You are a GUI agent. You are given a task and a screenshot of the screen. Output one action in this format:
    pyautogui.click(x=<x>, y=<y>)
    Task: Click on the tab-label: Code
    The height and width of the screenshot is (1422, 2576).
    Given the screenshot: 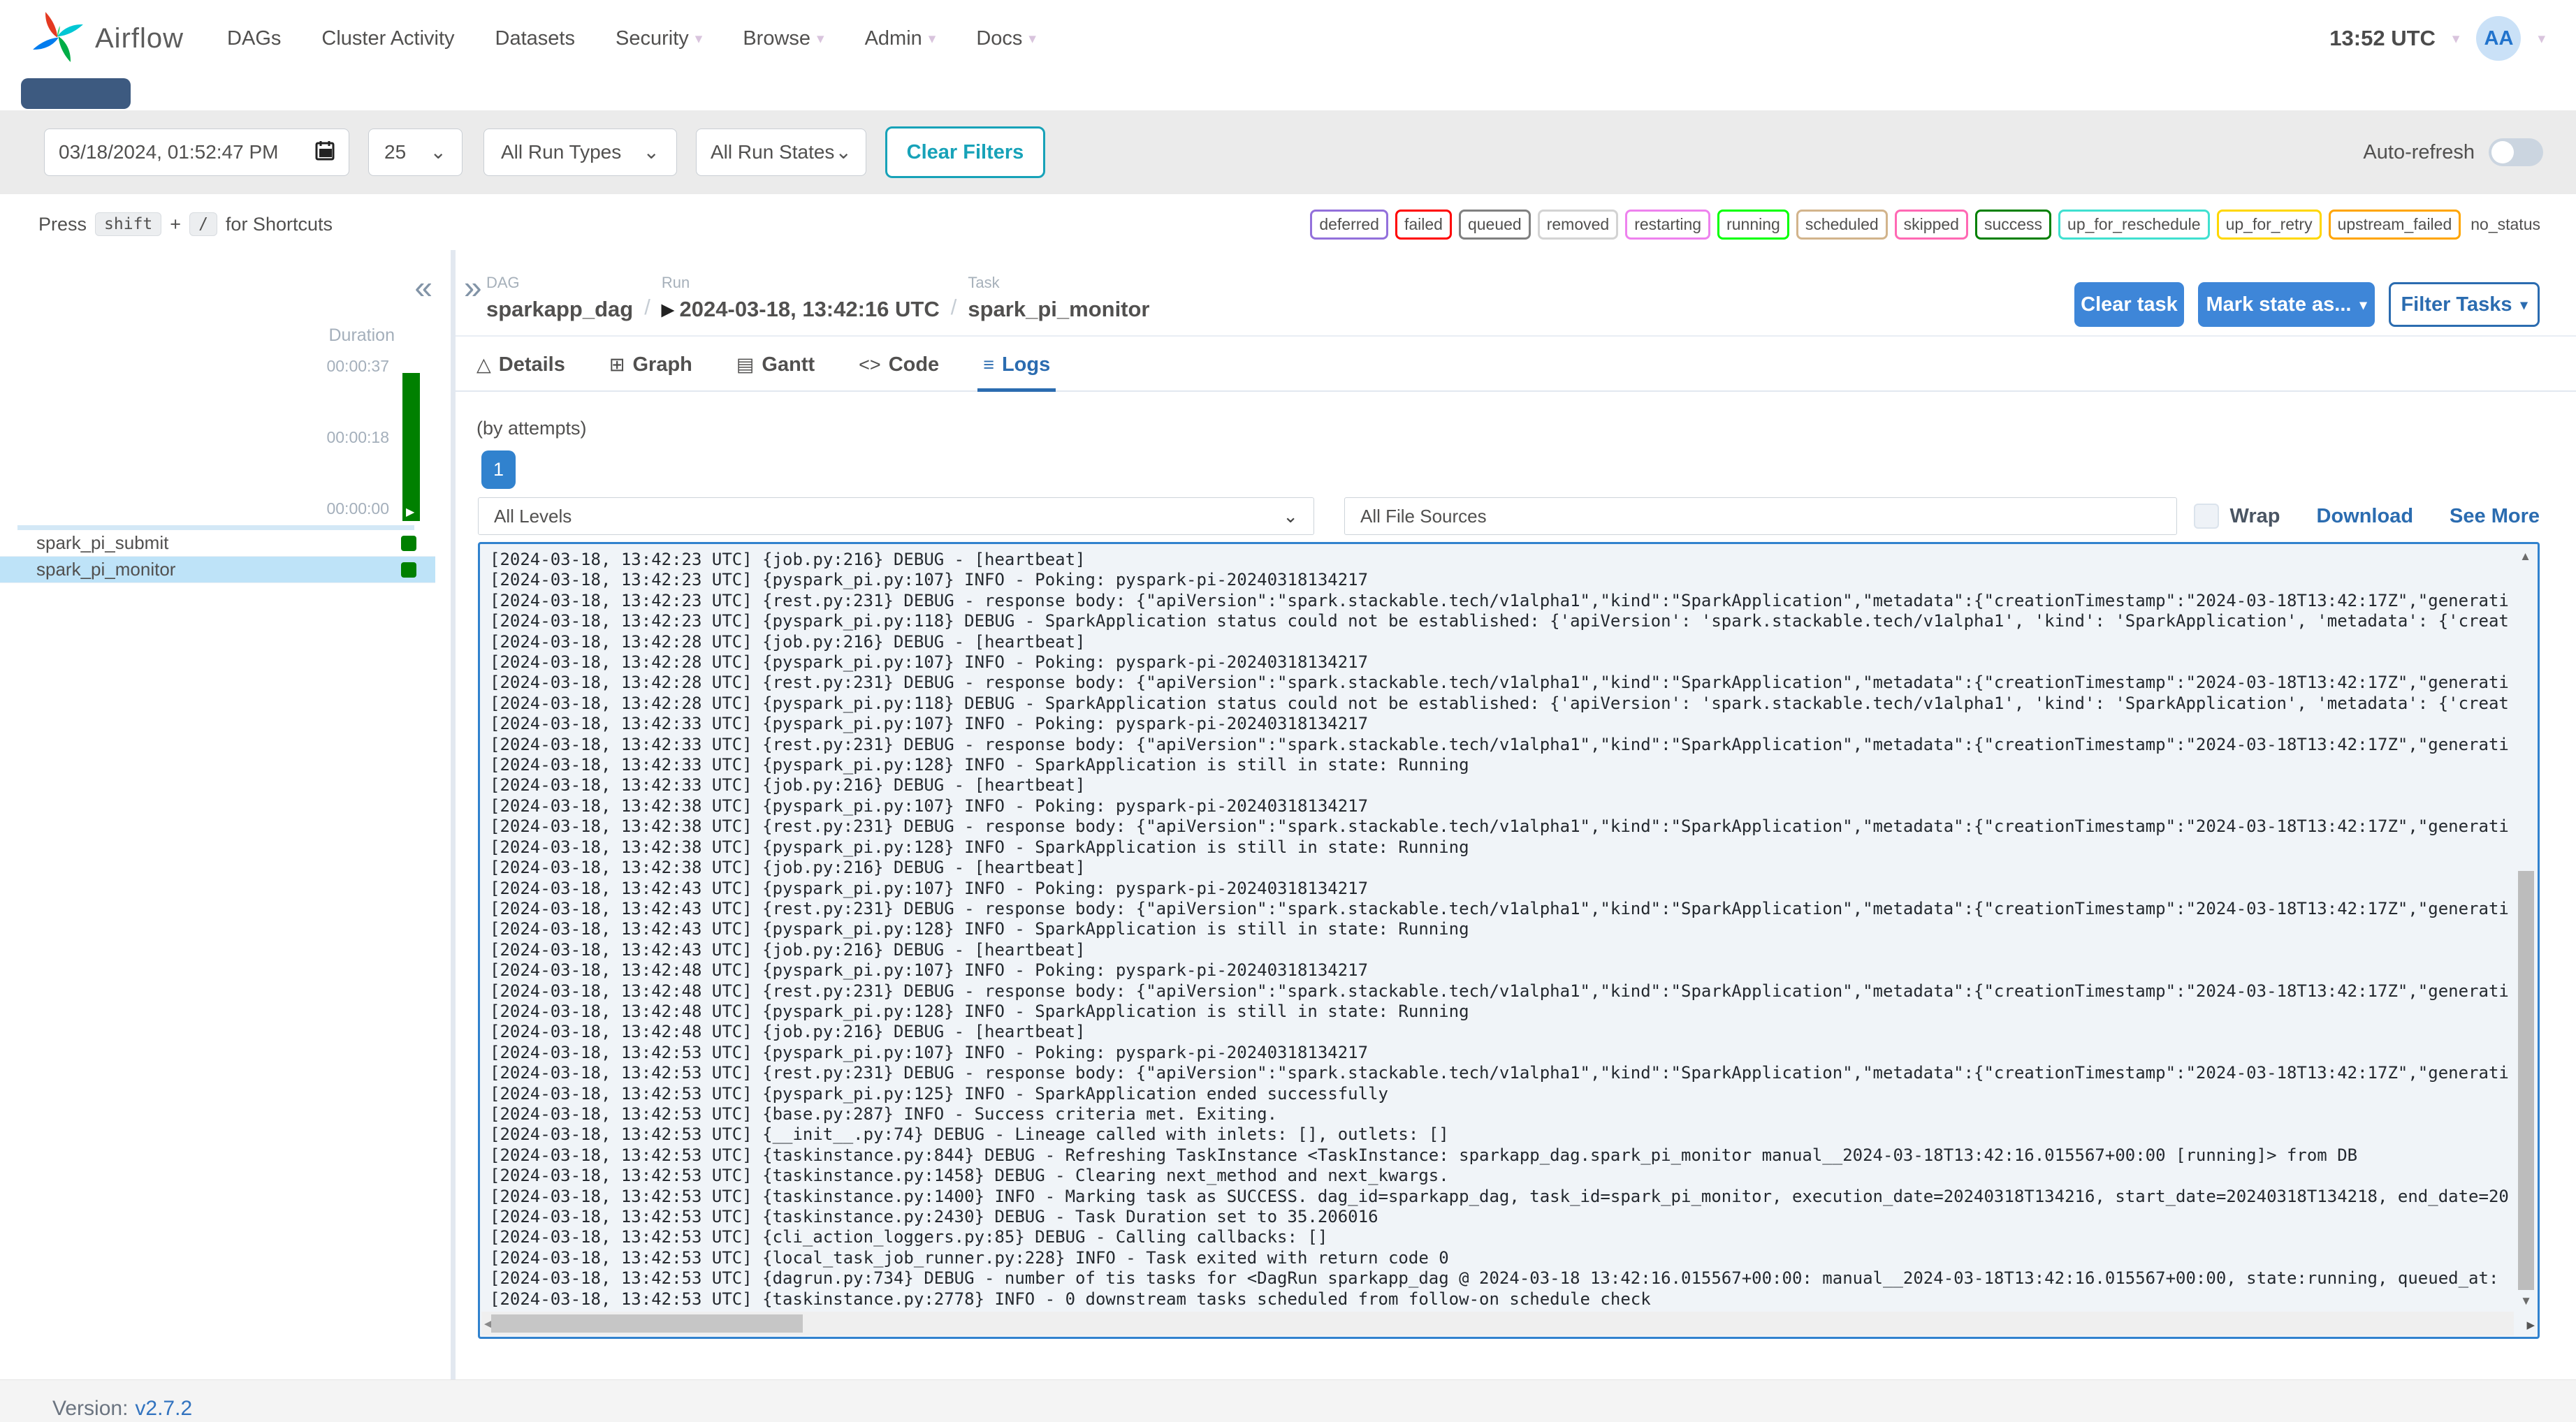 What is the action you would take?
    pyautogui.click(x=914, y=364)
    